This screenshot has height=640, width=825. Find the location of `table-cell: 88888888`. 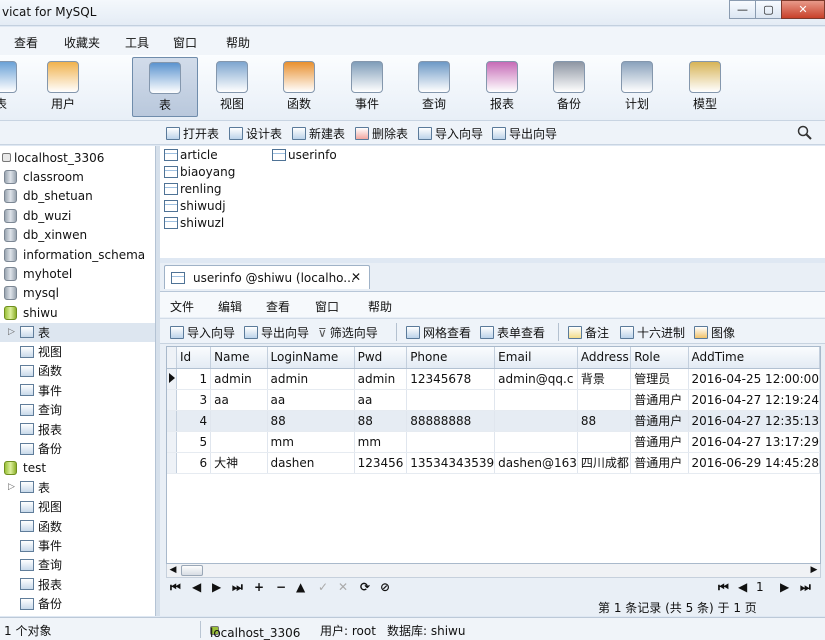

table-cell: 88888888 is located at coordinates (451, 421).